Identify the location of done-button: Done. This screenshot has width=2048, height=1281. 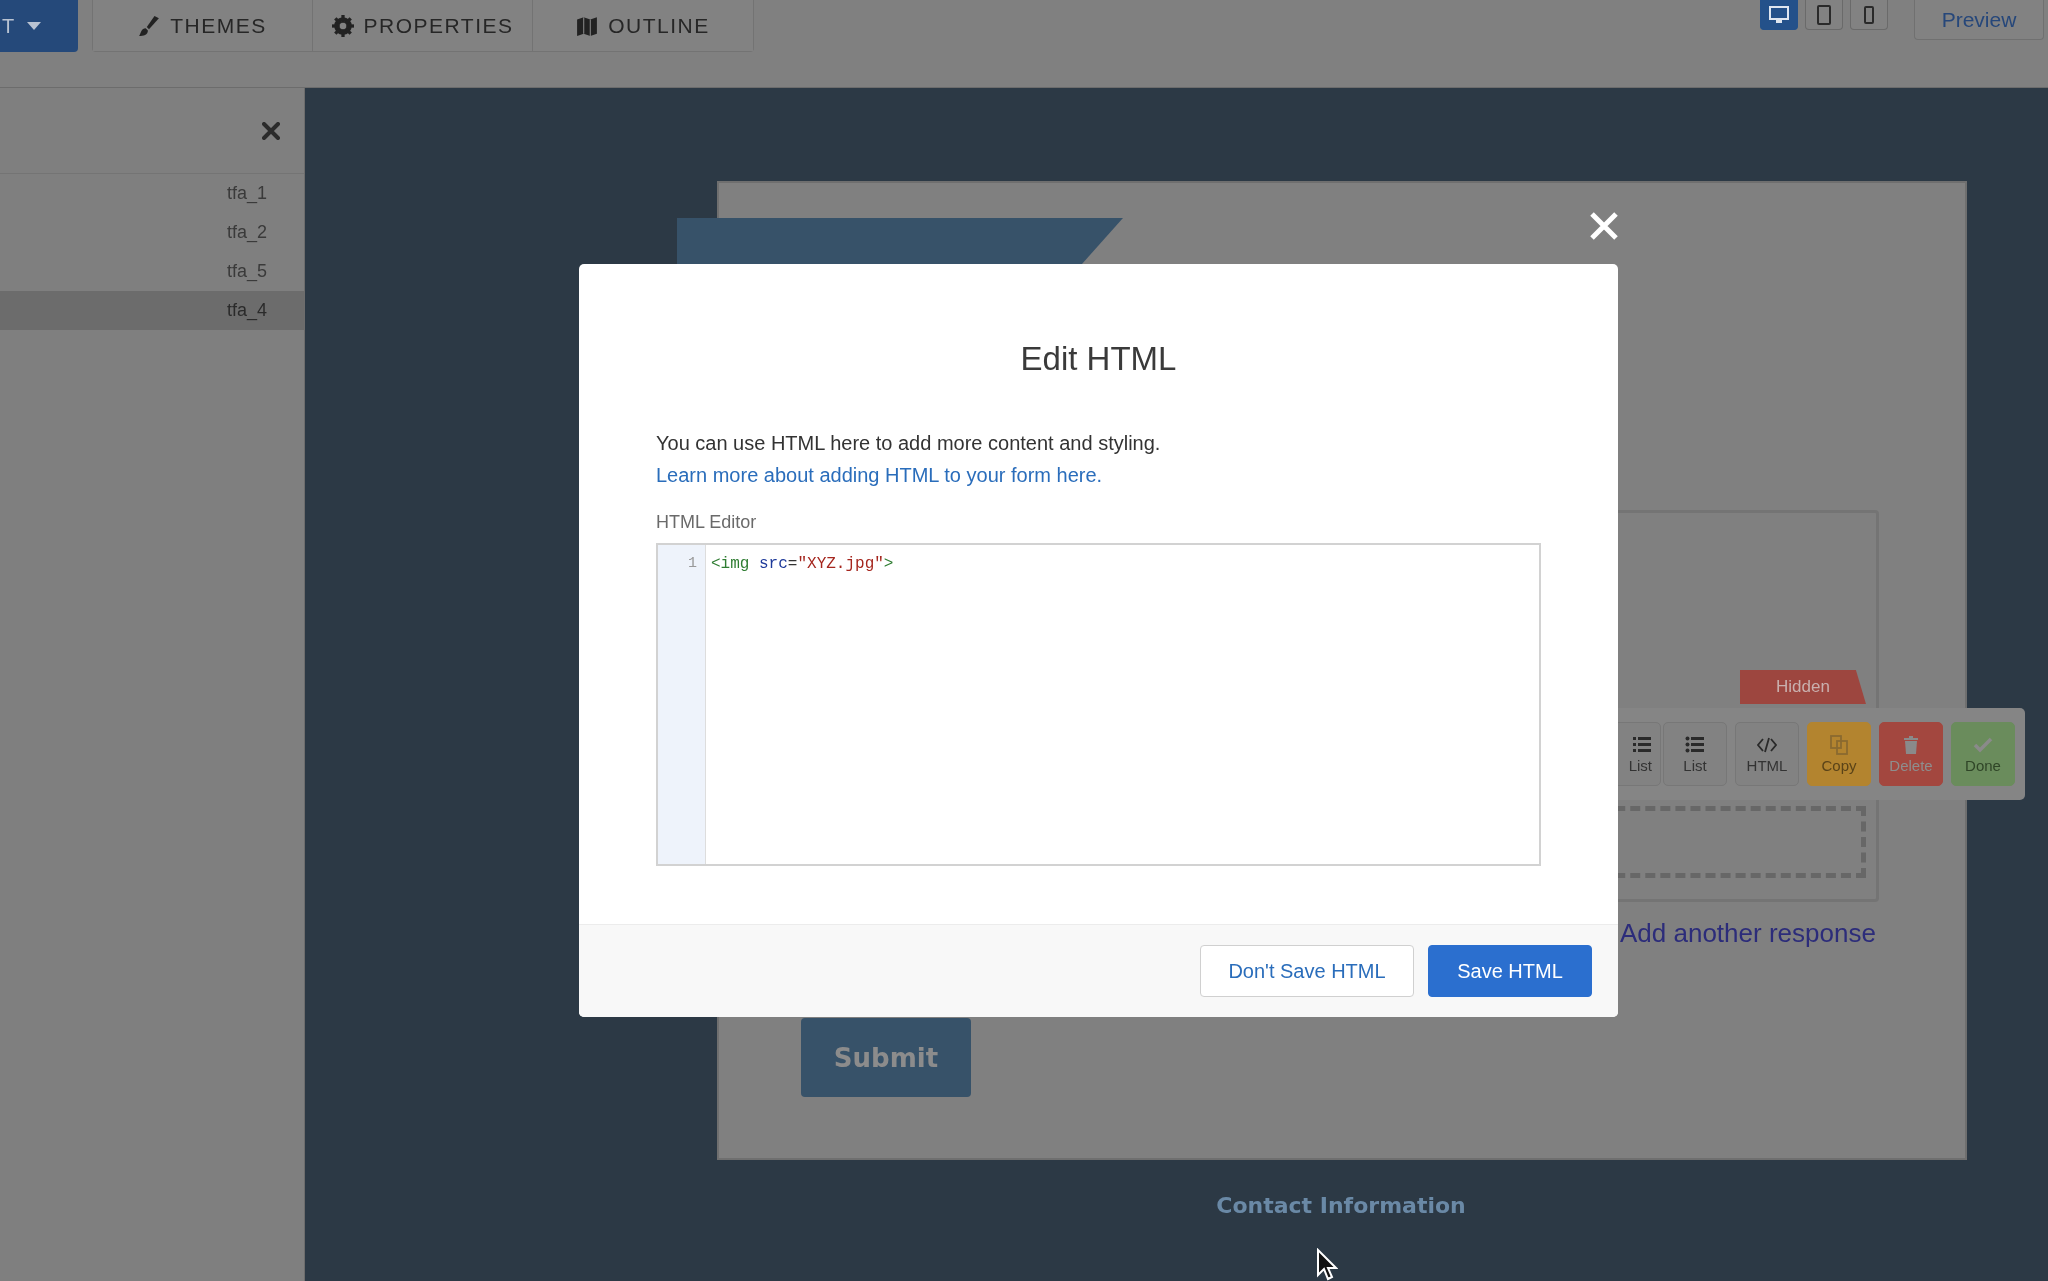
(1983, 754).